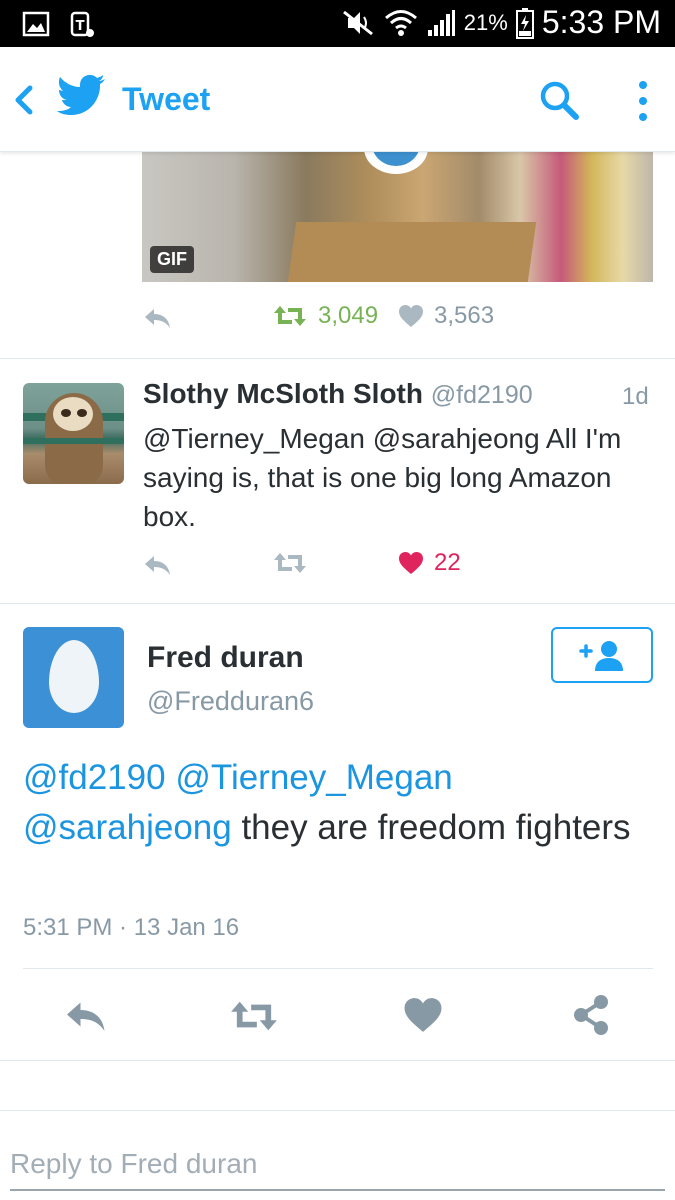 The height and width of the screenshot is (1200, 675). What do you see at coordinates (591, 1015) in the screenshot?
I see `share-icon` at bounding box center [591, 1015].